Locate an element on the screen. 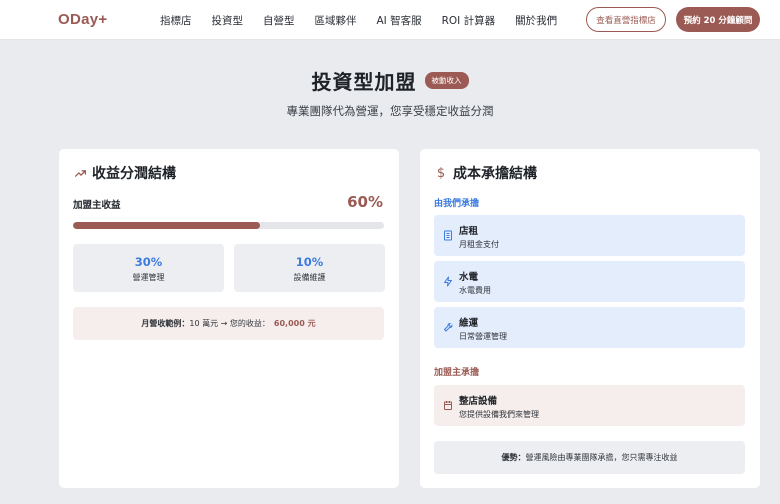 The image size is (780, 504). cost-item-rent: 店租 月租金支付 is located at coordinates (589, 235).